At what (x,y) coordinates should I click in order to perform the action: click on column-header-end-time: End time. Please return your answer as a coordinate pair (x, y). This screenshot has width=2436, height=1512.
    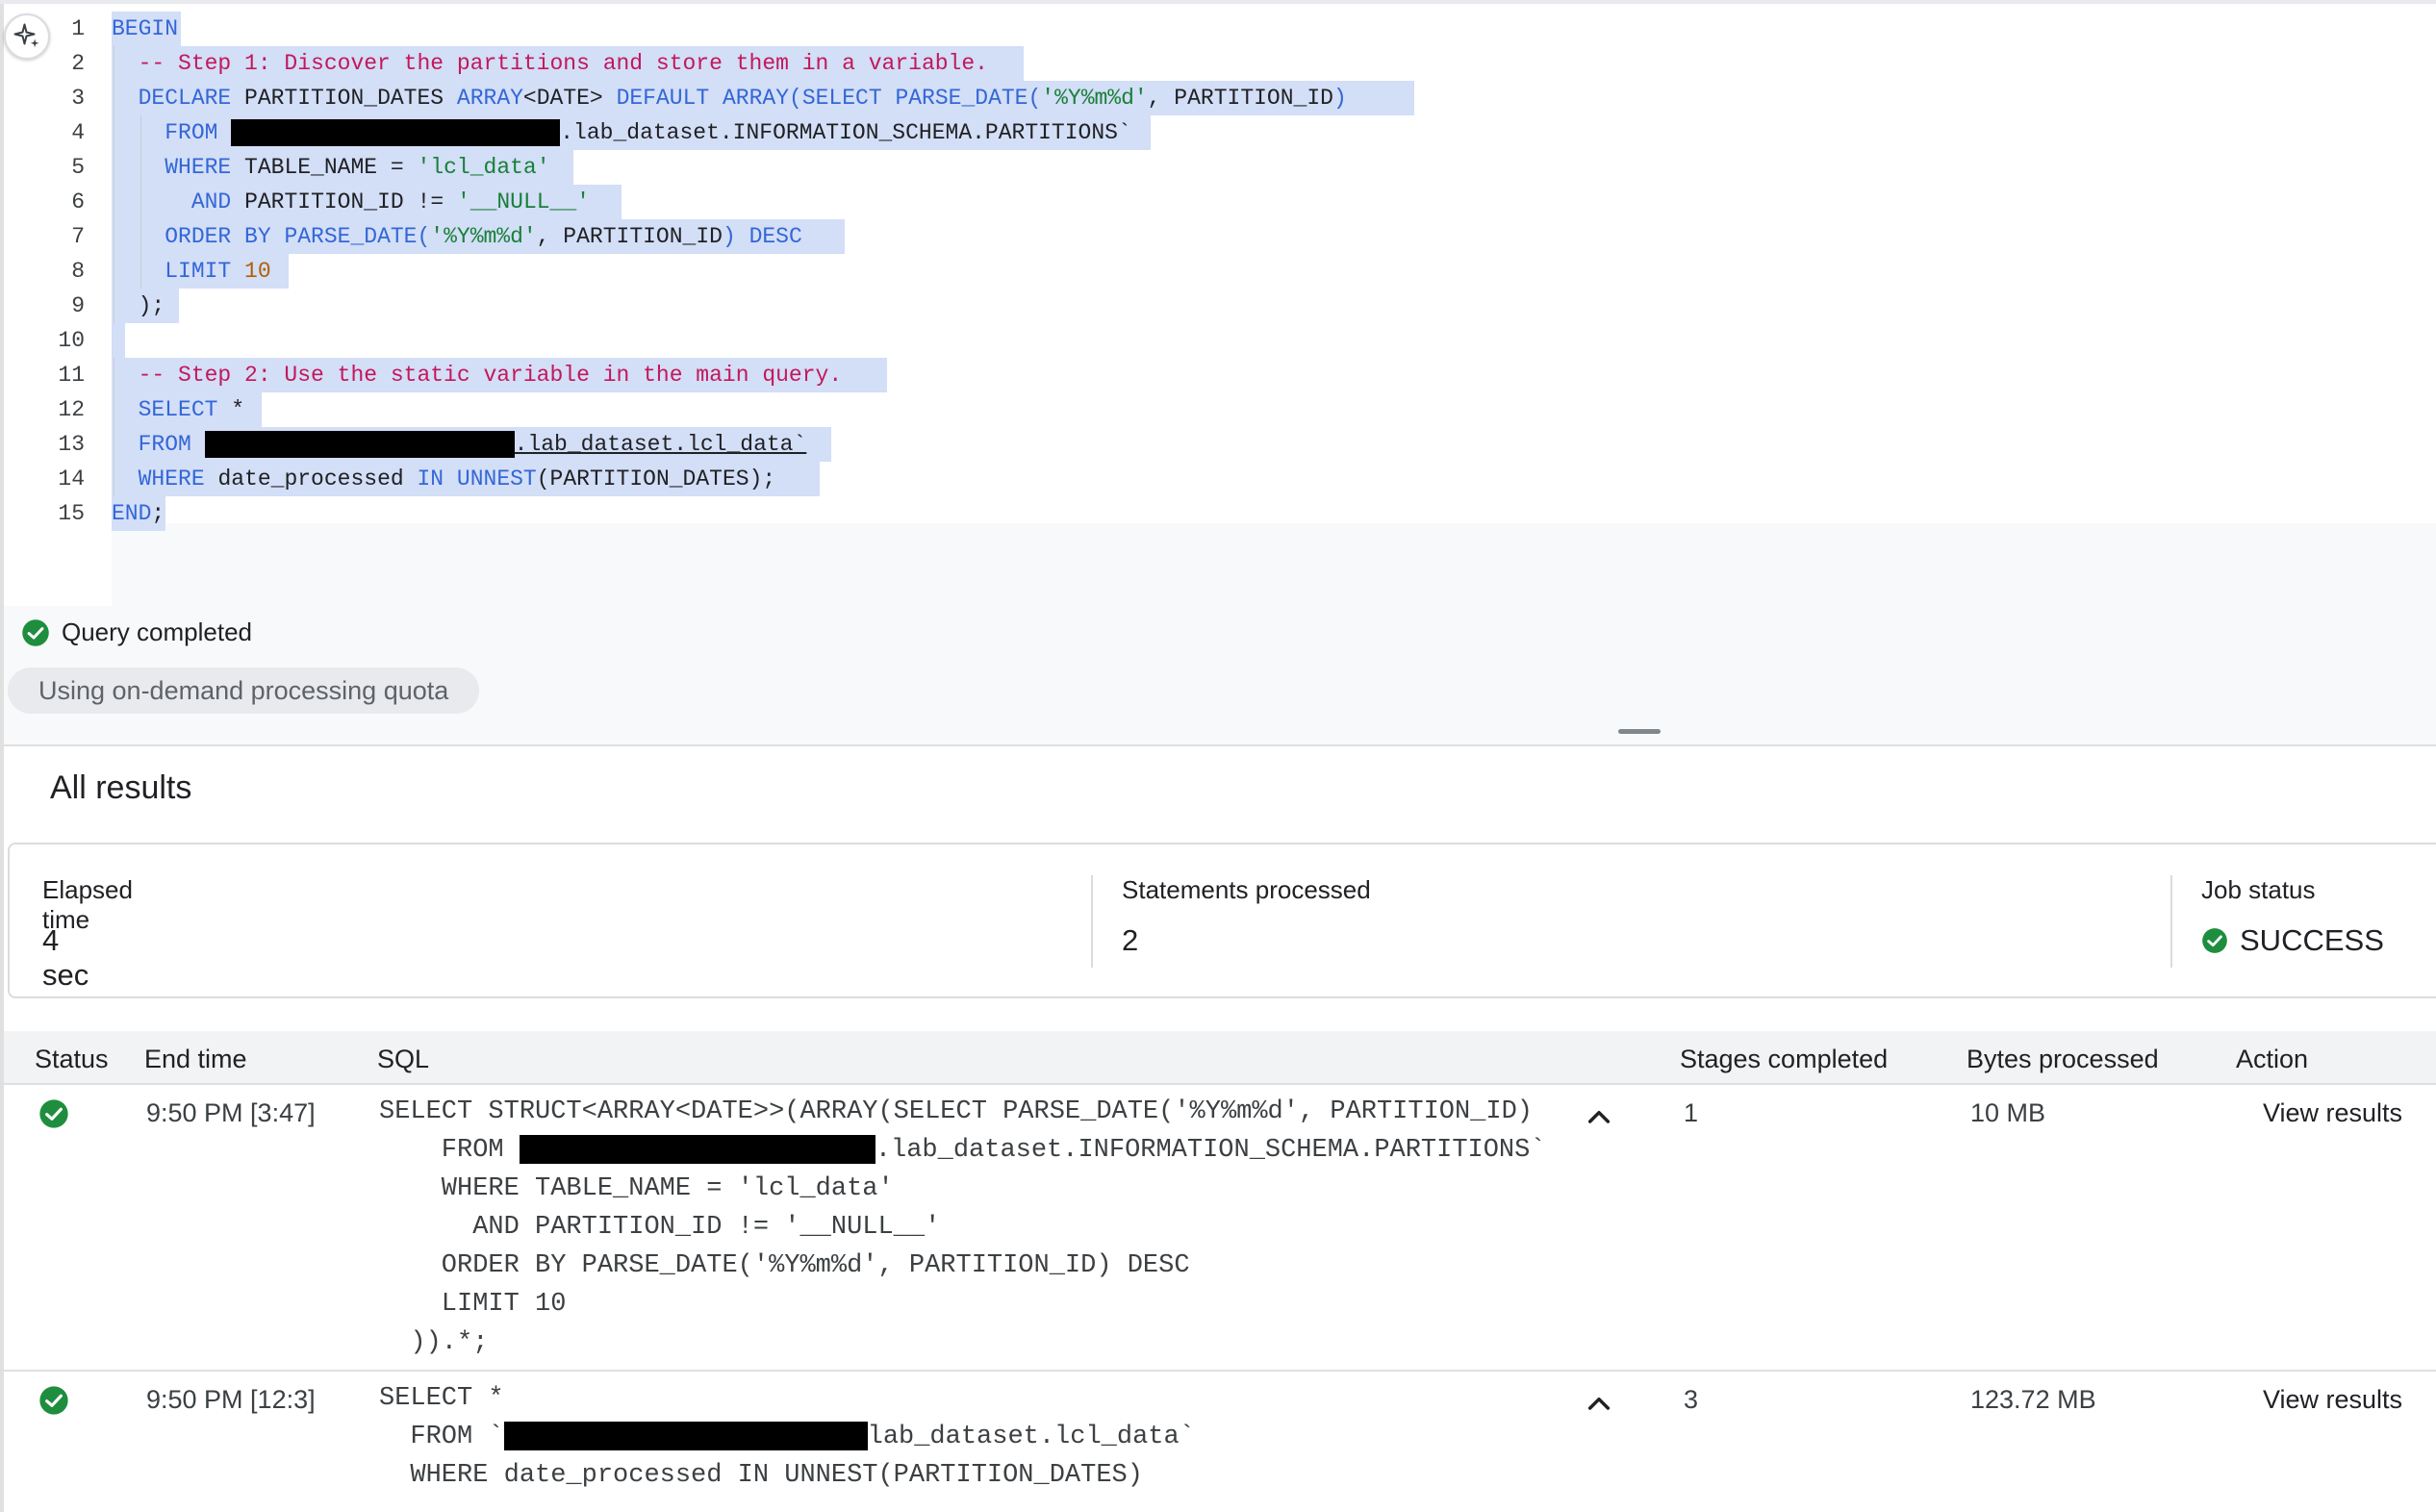
    Looking at the image, I should click on (195, 1059).